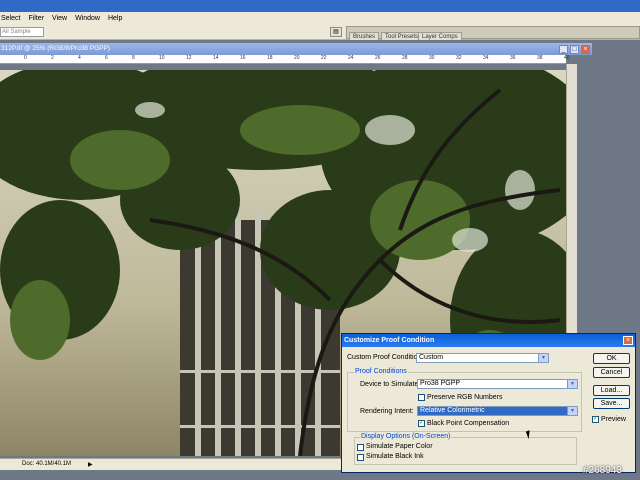 The height and width of the screenshot is (480, 640). Describe the element at coordinates (360, 447) in the screenshot. I see `simulate-paper-checkbox` at that location.